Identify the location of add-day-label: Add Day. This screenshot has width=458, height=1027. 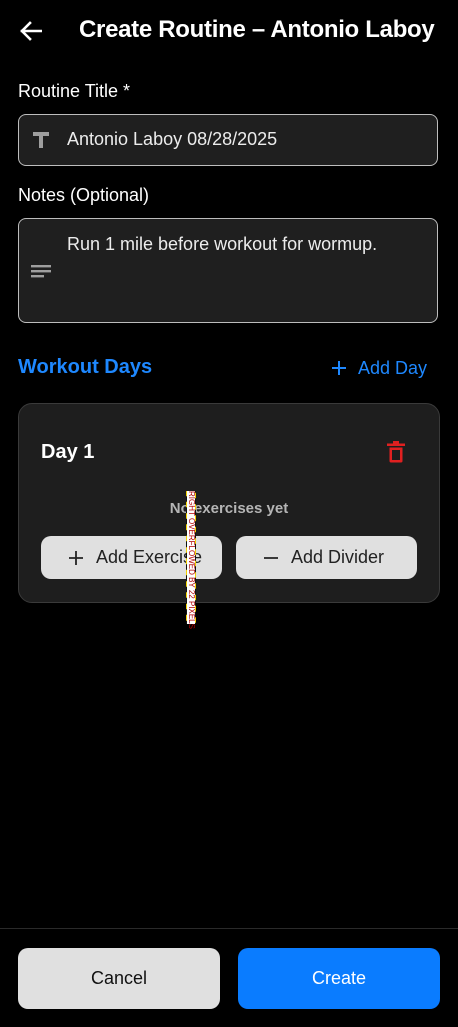
(393, 367).